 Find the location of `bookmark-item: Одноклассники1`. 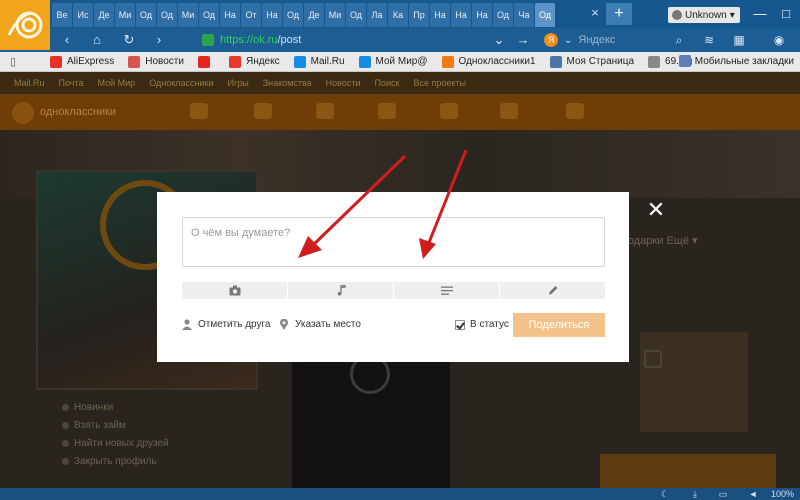

bookmark-item: Одноклассники1 is located at coordinates (488, 61).